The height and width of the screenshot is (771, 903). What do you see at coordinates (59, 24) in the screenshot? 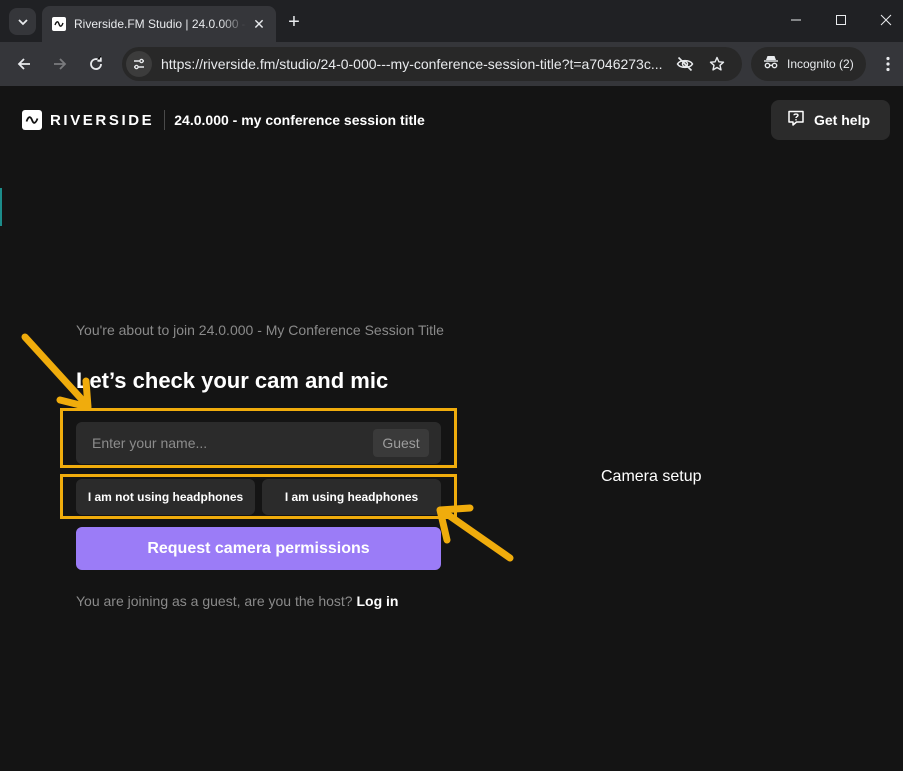
I see `riverside-favicon` at bounding box center [59, 24].